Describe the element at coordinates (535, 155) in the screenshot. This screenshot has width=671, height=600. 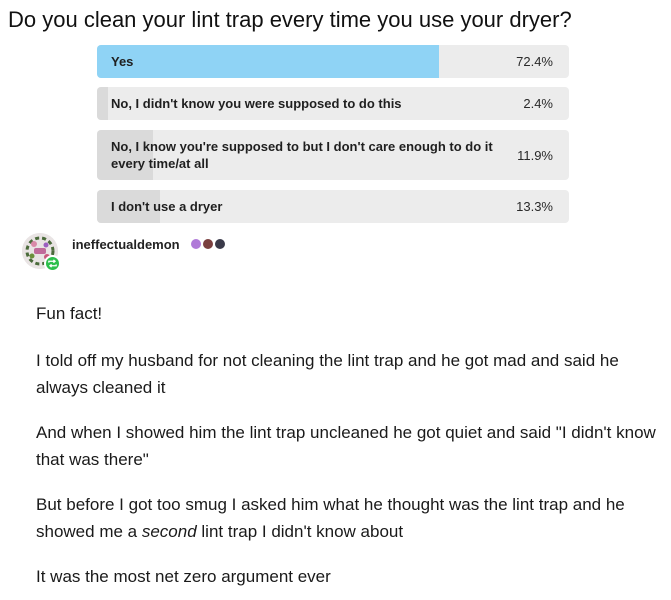
I see `poll-option-percent: 11.9%` at that location.